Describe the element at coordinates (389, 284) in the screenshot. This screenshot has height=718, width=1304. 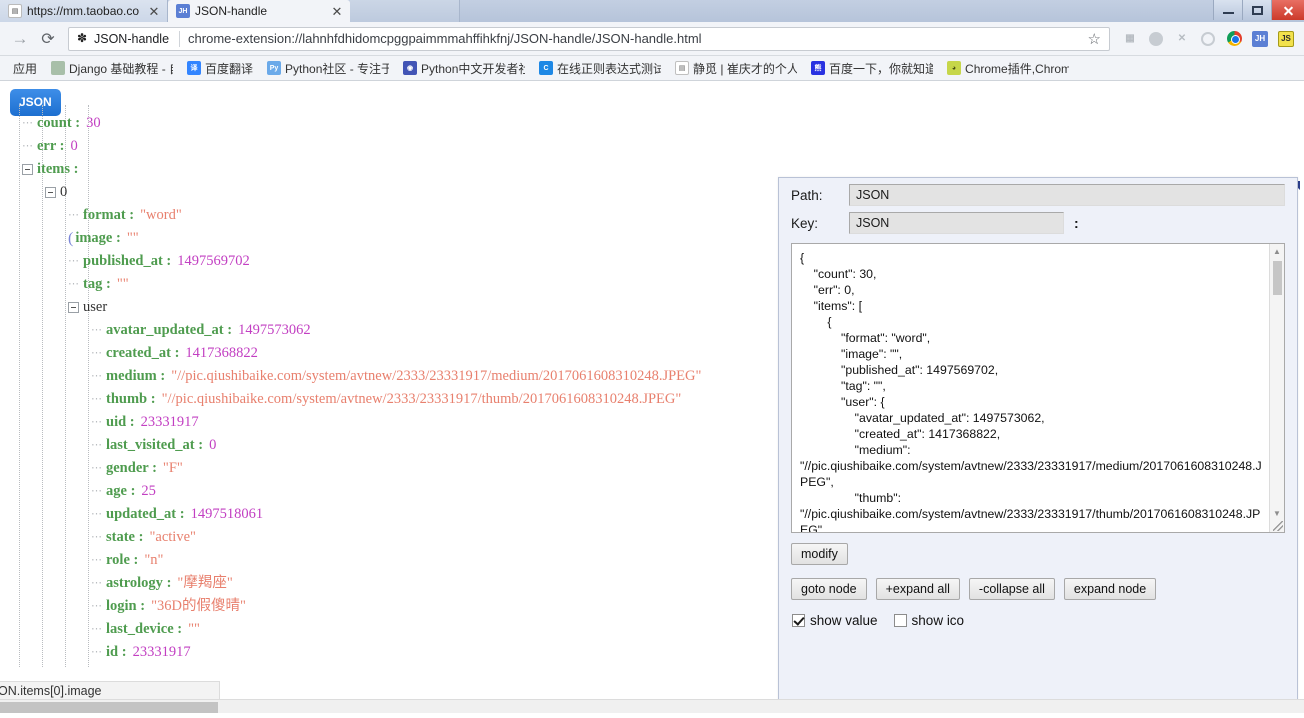
I see `tree-row: ⋯ tag : ""` at that location.